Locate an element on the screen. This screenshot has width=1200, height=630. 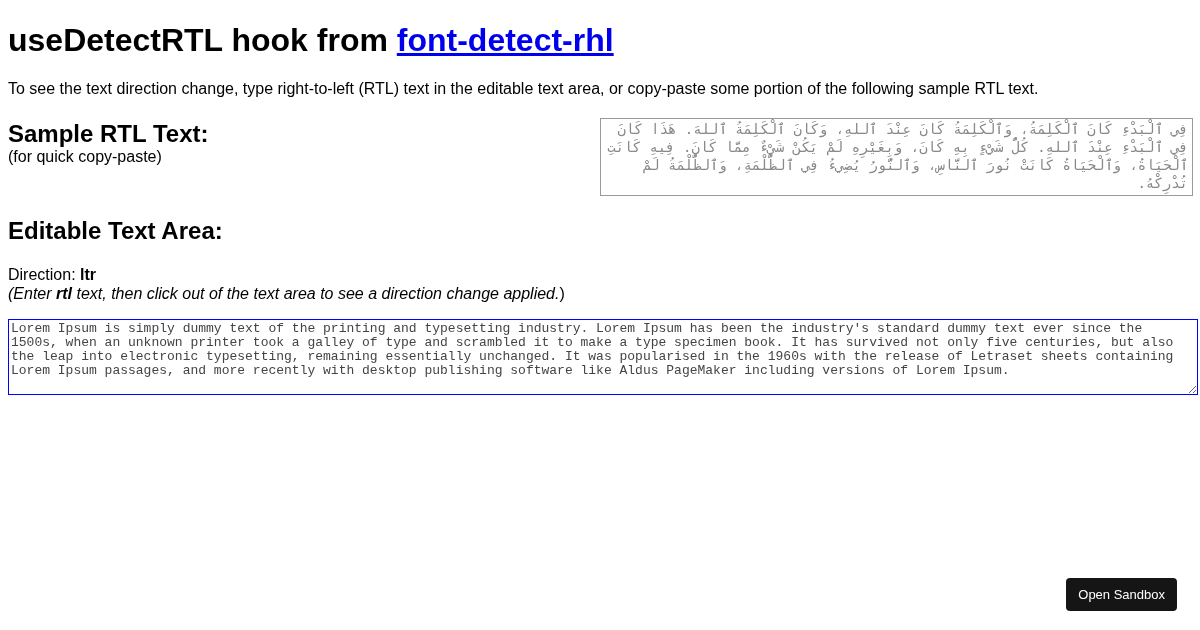
page-title: useDetectRTL hook from is located at coordinates (198, 40).